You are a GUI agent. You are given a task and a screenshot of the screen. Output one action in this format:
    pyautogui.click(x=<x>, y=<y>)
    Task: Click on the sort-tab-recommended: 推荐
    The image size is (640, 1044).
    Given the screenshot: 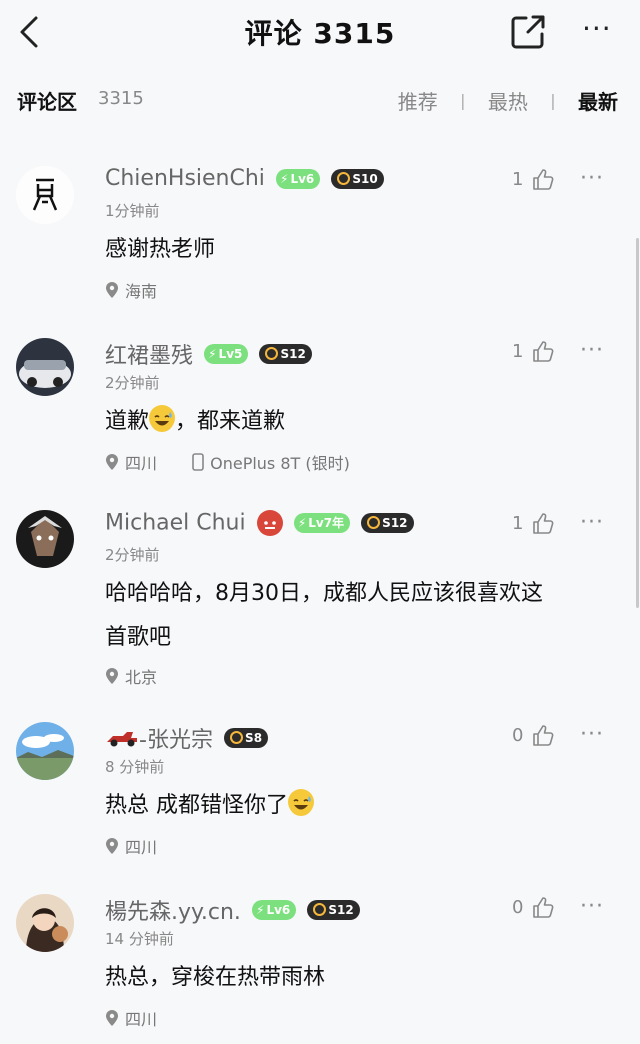 What is the action you would take?
    pyautogui.click(x=418, y=100)
    